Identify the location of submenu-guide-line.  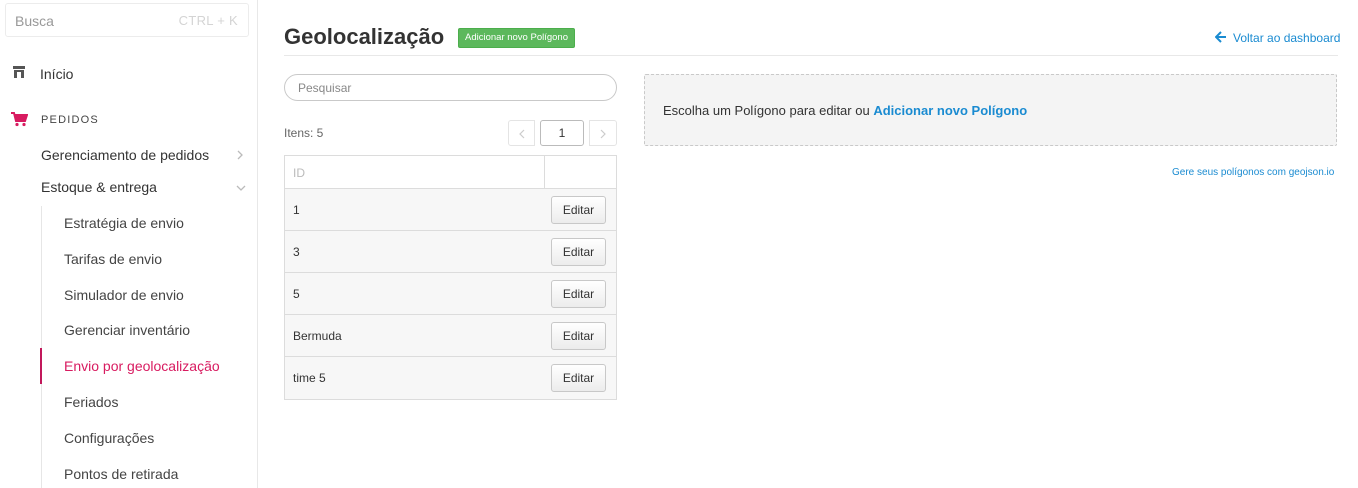
(41, 347).